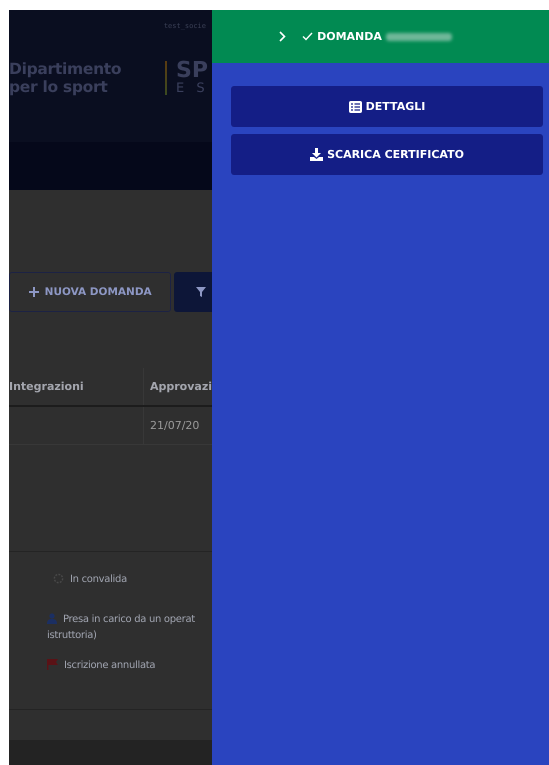 This screenshot has height=765, width=549. What do you see at coordinates (33, 292) in the screenshot?
I see `plus-icon` at bounding box center [33, 292].